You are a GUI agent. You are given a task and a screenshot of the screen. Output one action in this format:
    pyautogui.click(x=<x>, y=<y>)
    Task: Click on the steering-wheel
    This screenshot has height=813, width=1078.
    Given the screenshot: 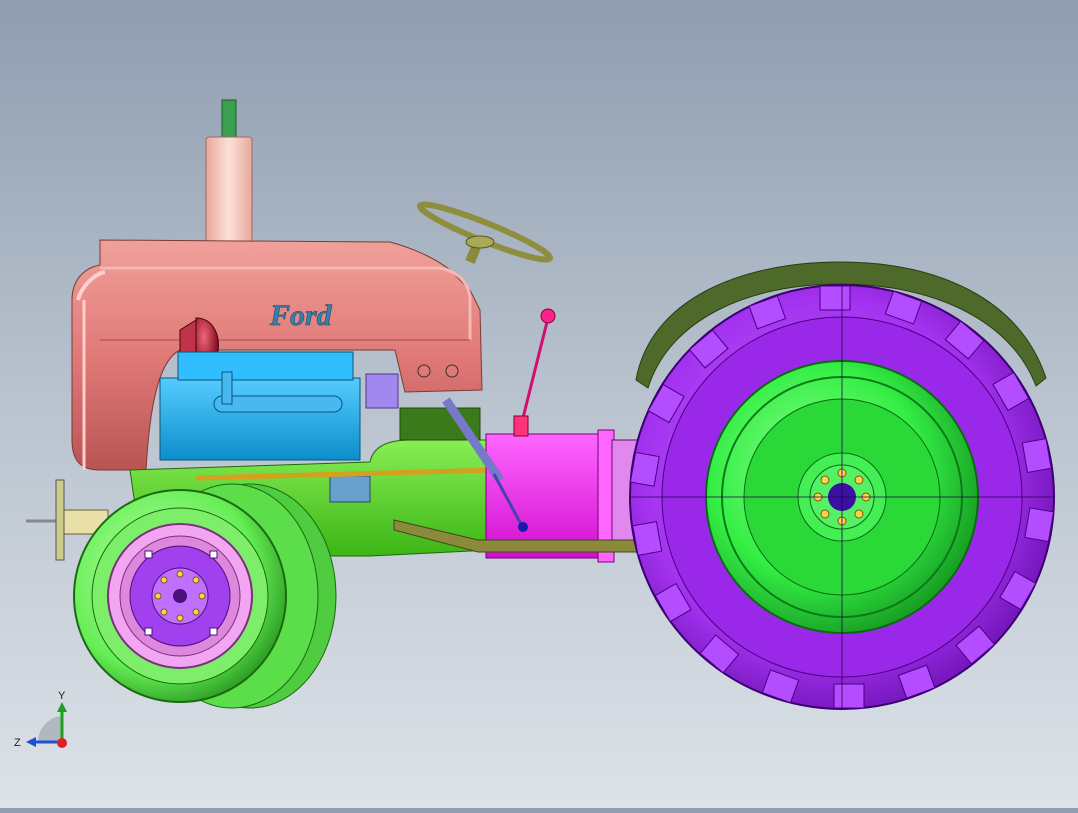 What is the action you would take?
    pyautogui.click(x=485, y=231)
    